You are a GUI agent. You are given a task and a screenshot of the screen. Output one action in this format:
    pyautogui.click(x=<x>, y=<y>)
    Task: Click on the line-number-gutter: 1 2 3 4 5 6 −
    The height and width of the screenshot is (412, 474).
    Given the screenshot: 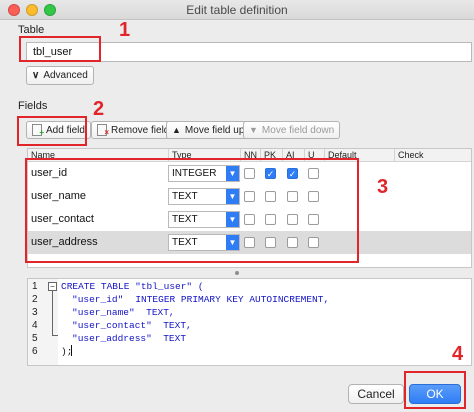 What is the action you would take?
    pyautogui.click(x=43, y=322)
    